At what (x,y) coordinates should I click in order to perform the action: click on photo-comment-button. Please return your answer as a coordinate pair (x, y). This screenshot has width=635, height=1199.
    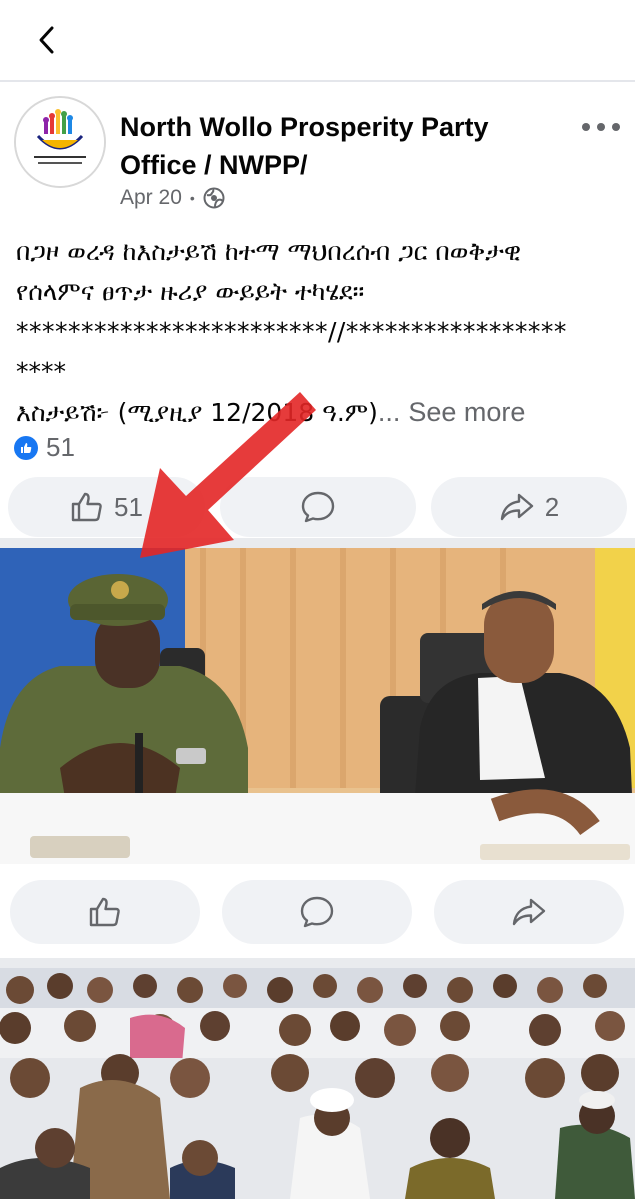
    Looking at the image, I should click on (317, 912).